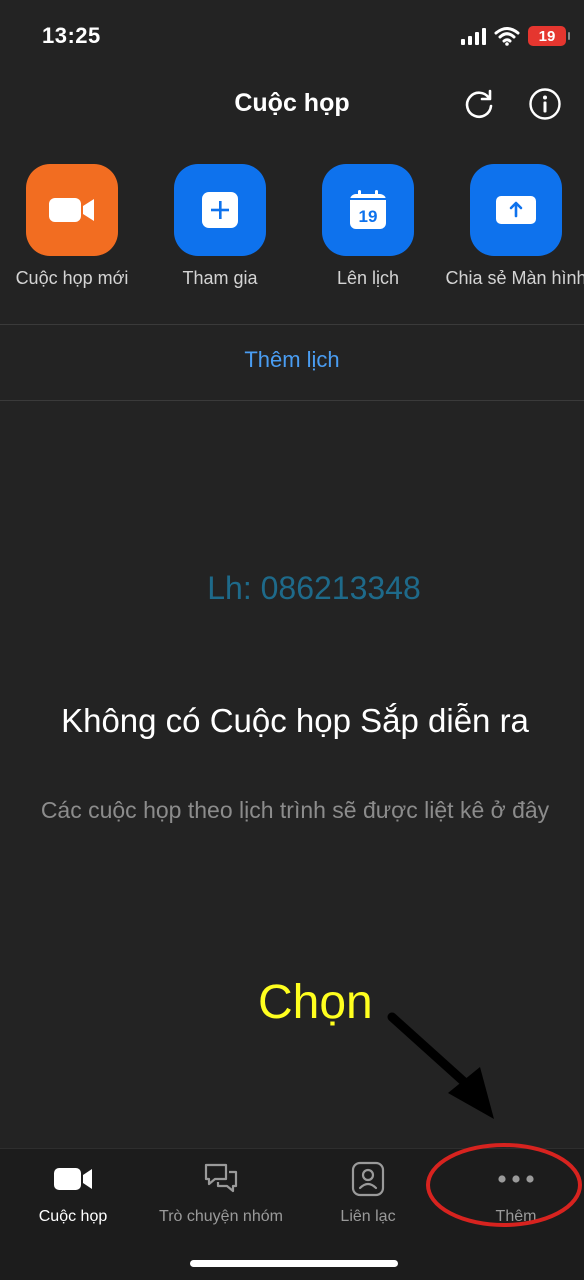 The height and width of the screenshot is (1280, 584). I want to click on join-button: Tham gia, so click(220, 226).